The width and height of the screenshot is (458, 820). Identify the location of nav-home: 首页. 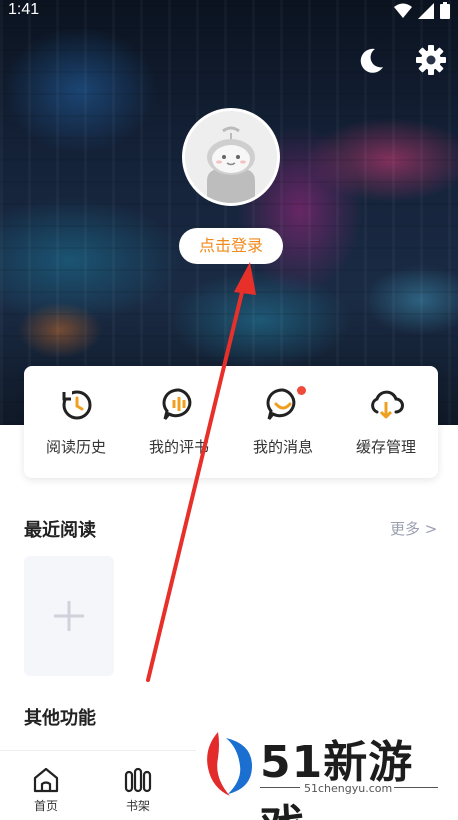
(46, 785).